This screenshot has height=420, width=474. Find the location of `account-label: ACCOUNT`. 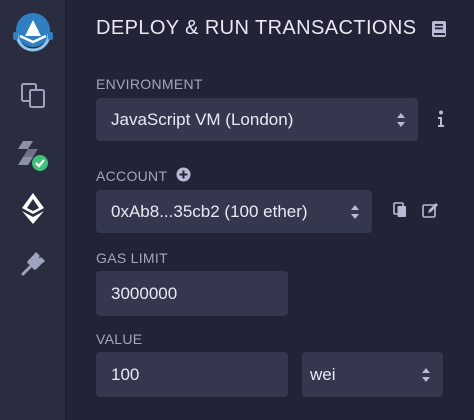

account-label: ACCOUNT is located at coordinates (132, 176).